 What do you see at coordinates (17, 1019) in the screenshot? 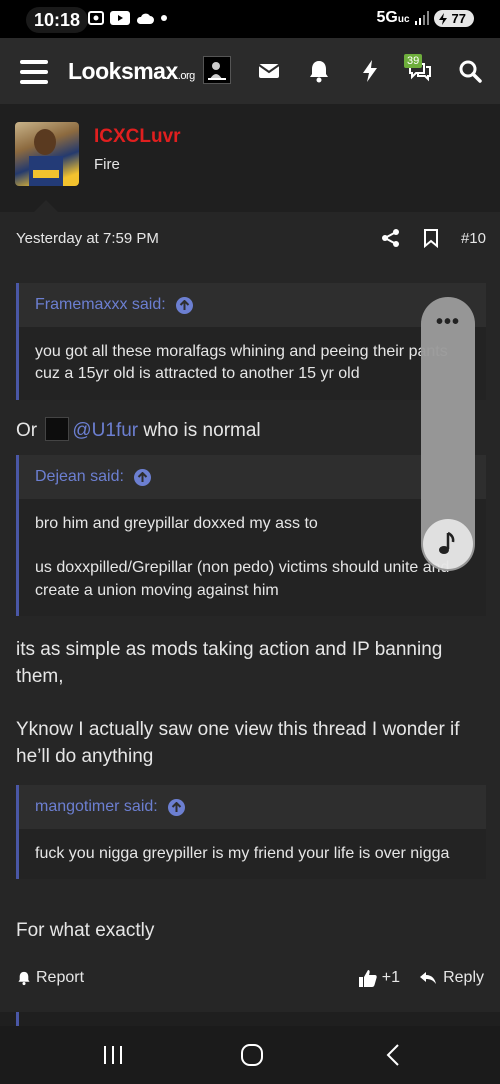
I see `next-quote-stub` at bounding box center [17, 1019].